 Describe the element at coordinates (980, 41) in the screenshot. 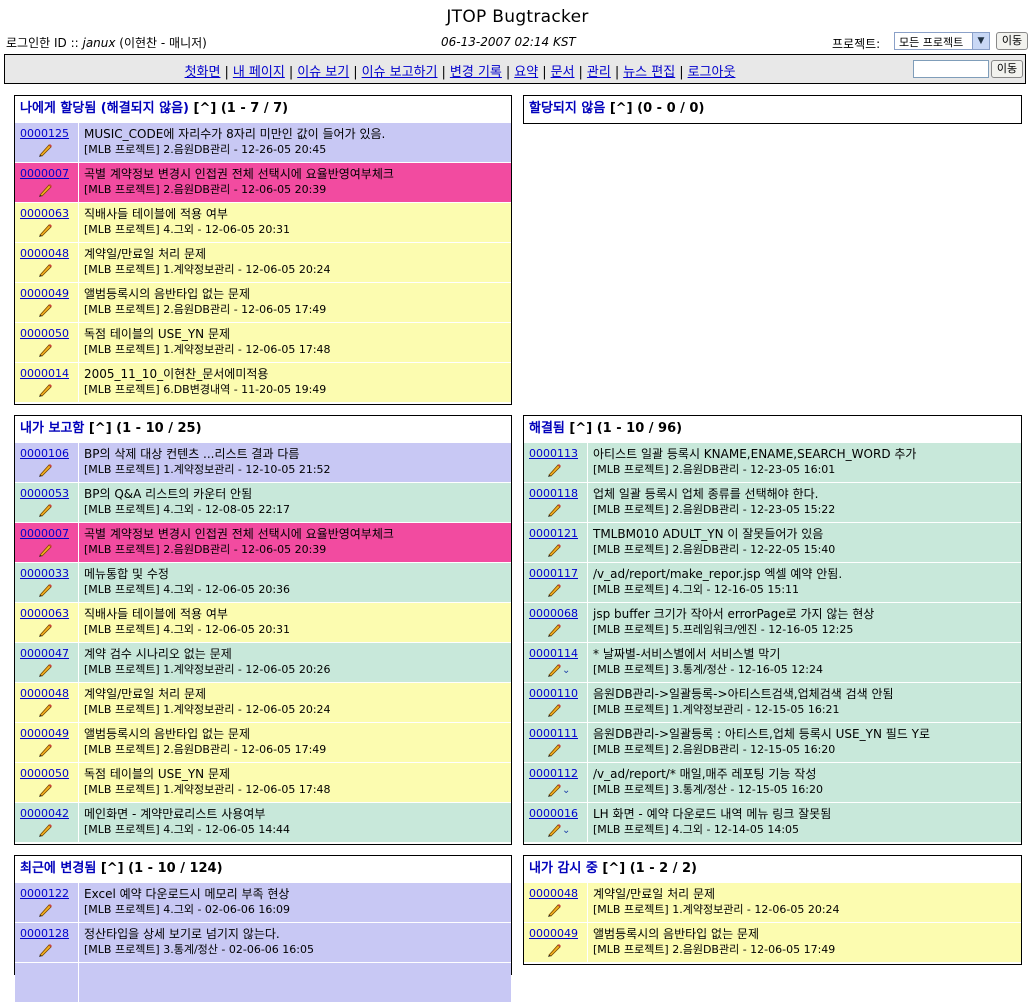

I see `chevron-down-icon: ▼` at that location.